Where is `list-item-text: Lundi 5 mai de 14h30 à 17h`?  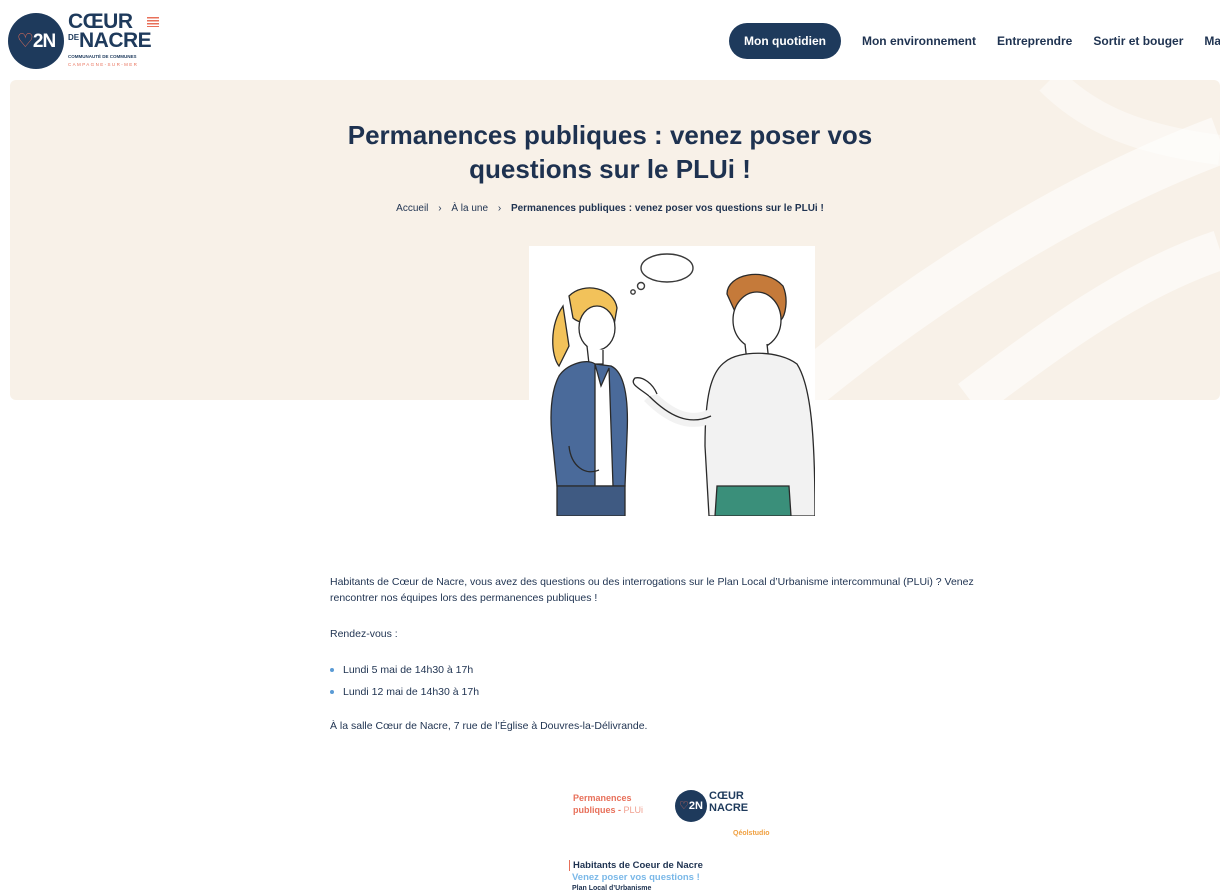
list-item-text: Lundi 5 mai de 14h30 à 17h is located at coordinates (408, 670).